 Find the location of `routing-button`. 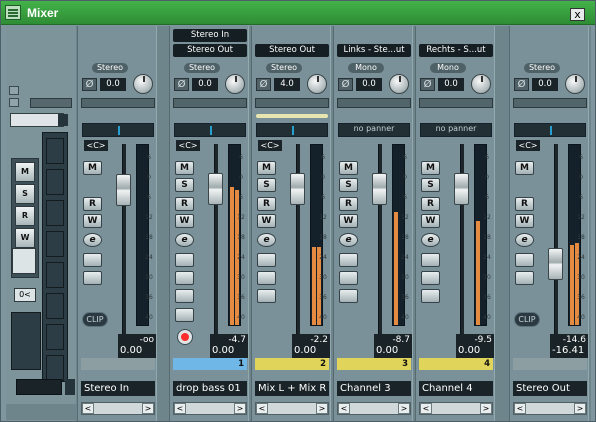

routing-button is located at coordinates (24, 261).